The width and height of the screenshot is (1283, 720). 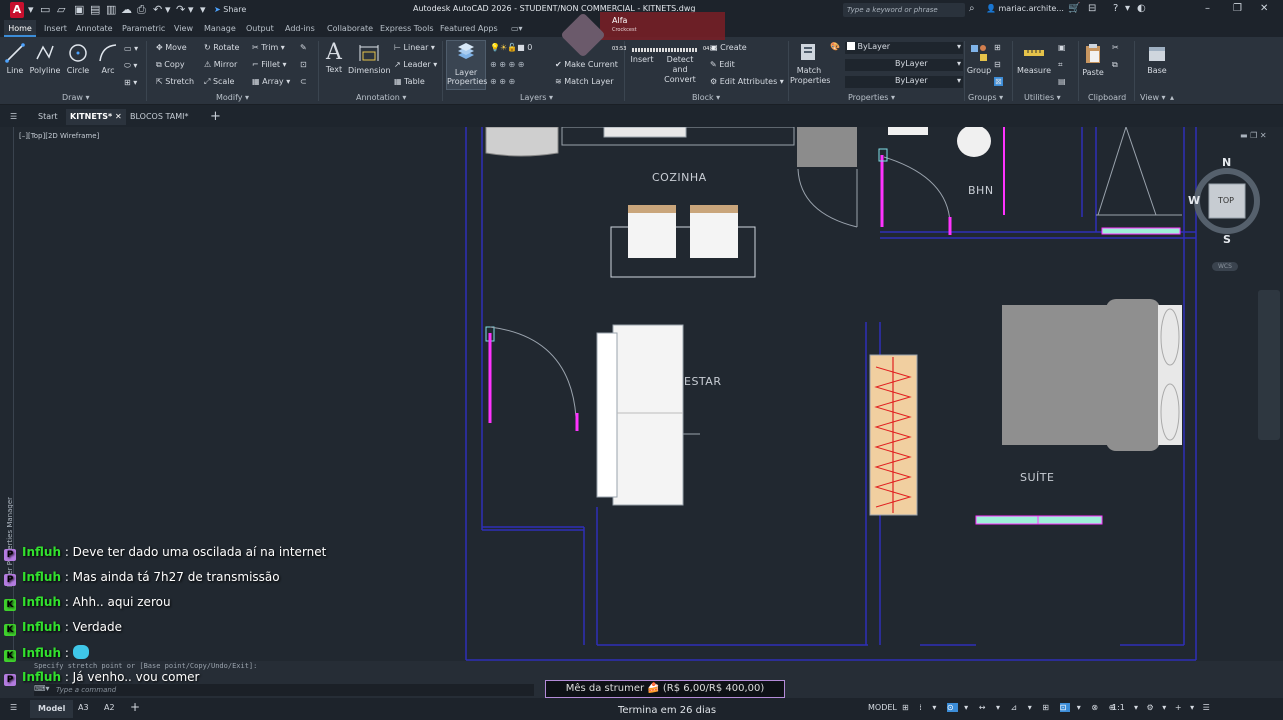 I want to click on gradient-icon: ⊞ ▾, so click(x=130, y=82).